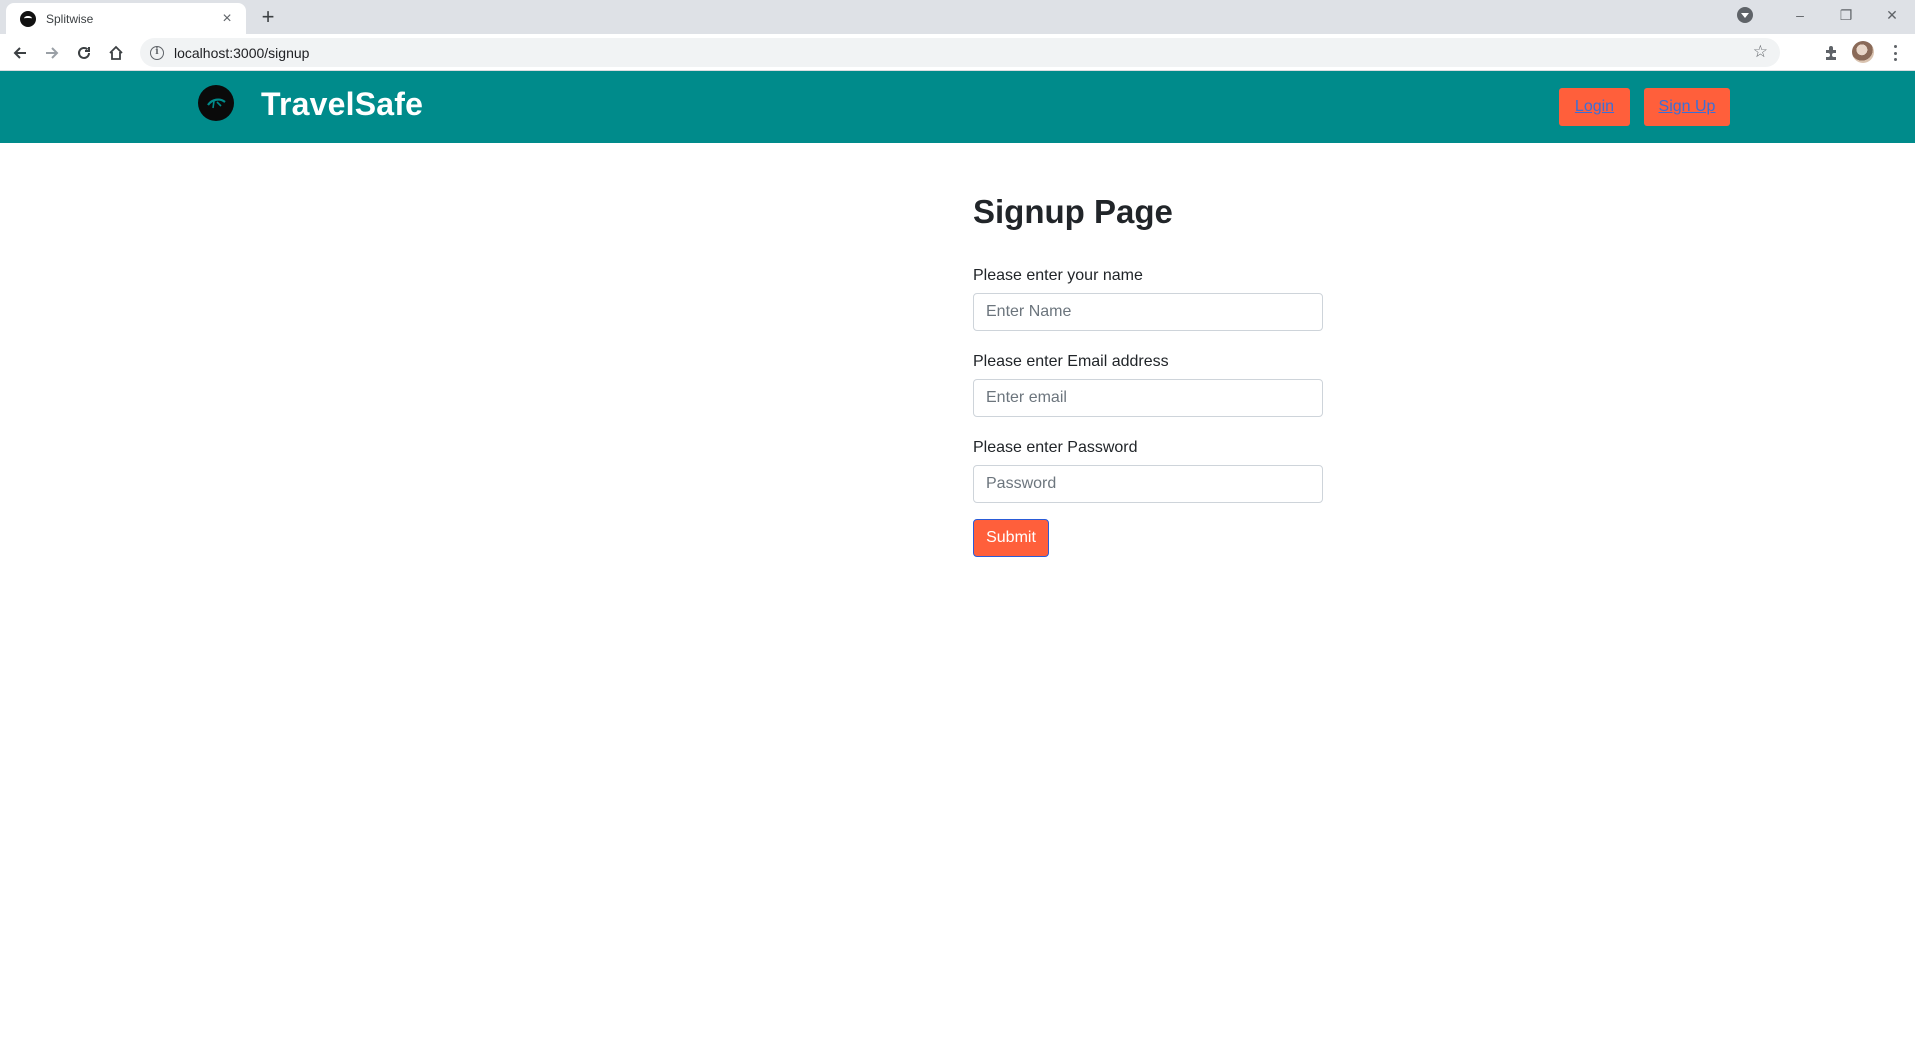  What do you see at coordinates (126, 18) in the screenshot?
I see `browser-tab: Splitwise ×` at bounding box center [126, 18].